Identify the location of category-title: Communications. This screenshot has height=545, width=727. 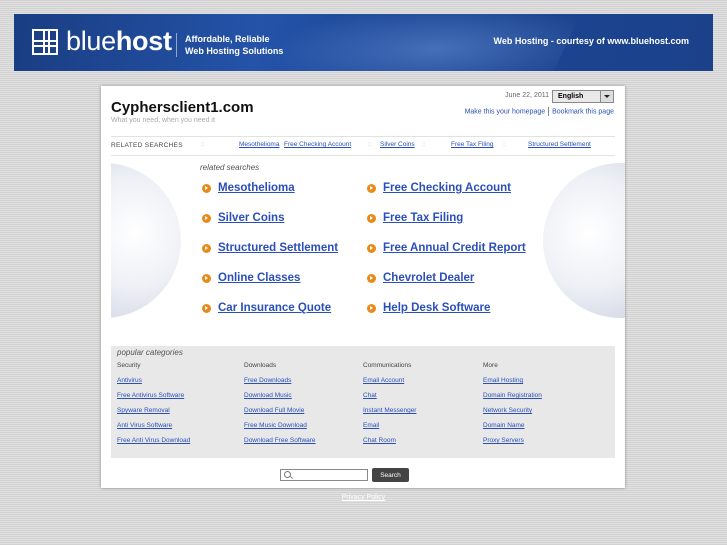
(387, 365).